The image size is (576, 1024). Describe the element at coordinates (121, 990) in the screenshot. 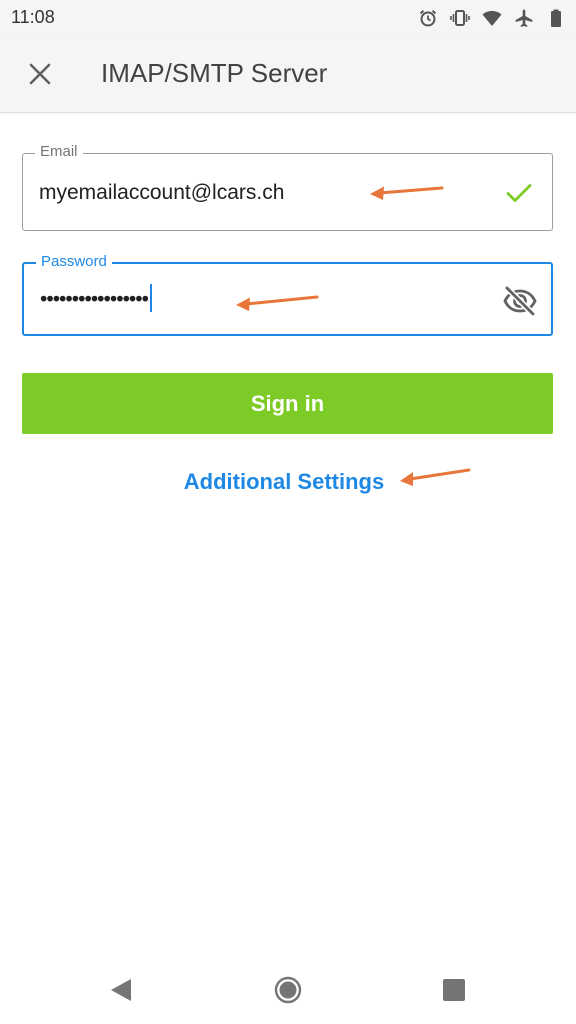

I see `back-icon` at that location.